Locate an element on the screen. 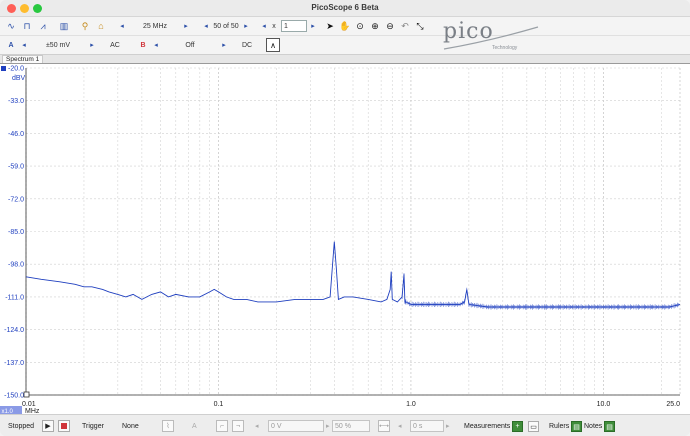  series-line is located at coordinates (353, 274).